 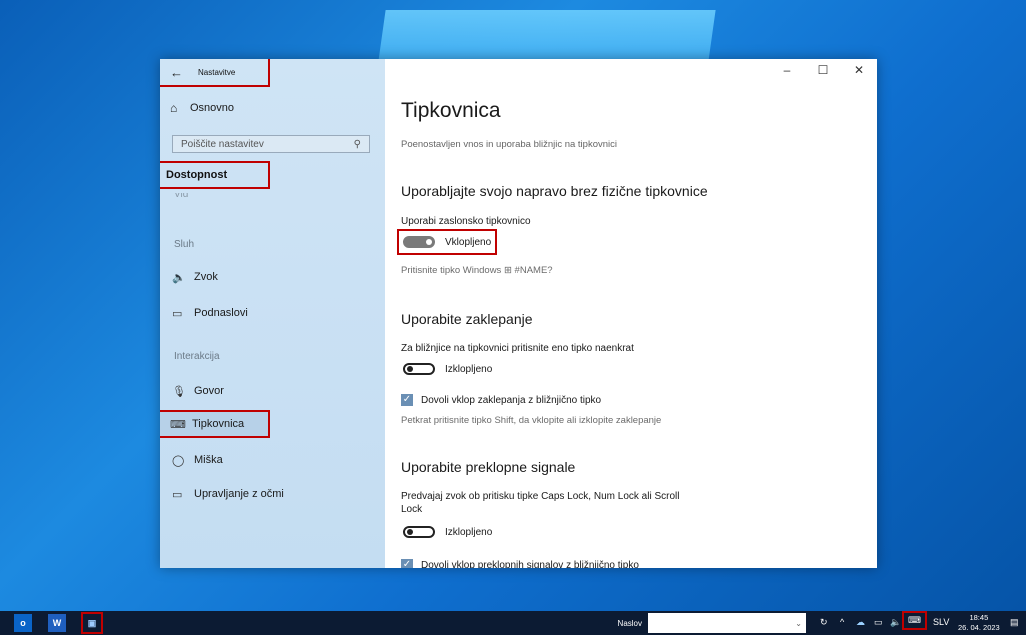 I want to click on sidebar-item-label: Zvok, so click(x=206, y=277).